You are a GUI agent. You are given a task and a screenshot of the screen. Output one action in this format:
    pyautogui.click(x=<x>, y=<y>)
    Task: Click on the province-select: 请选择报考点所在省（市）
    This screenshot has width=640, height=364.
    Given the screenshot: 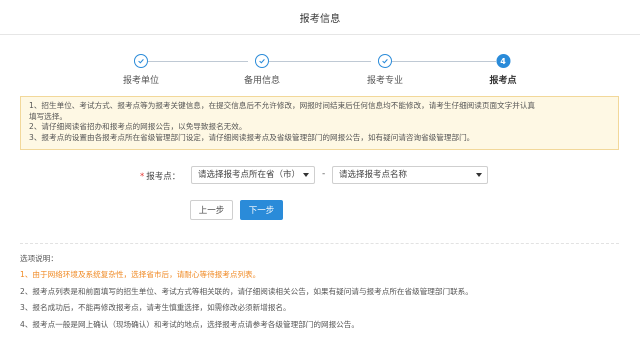 What is the action you would take?
    pyautogui.click(x=253, y=175)
    